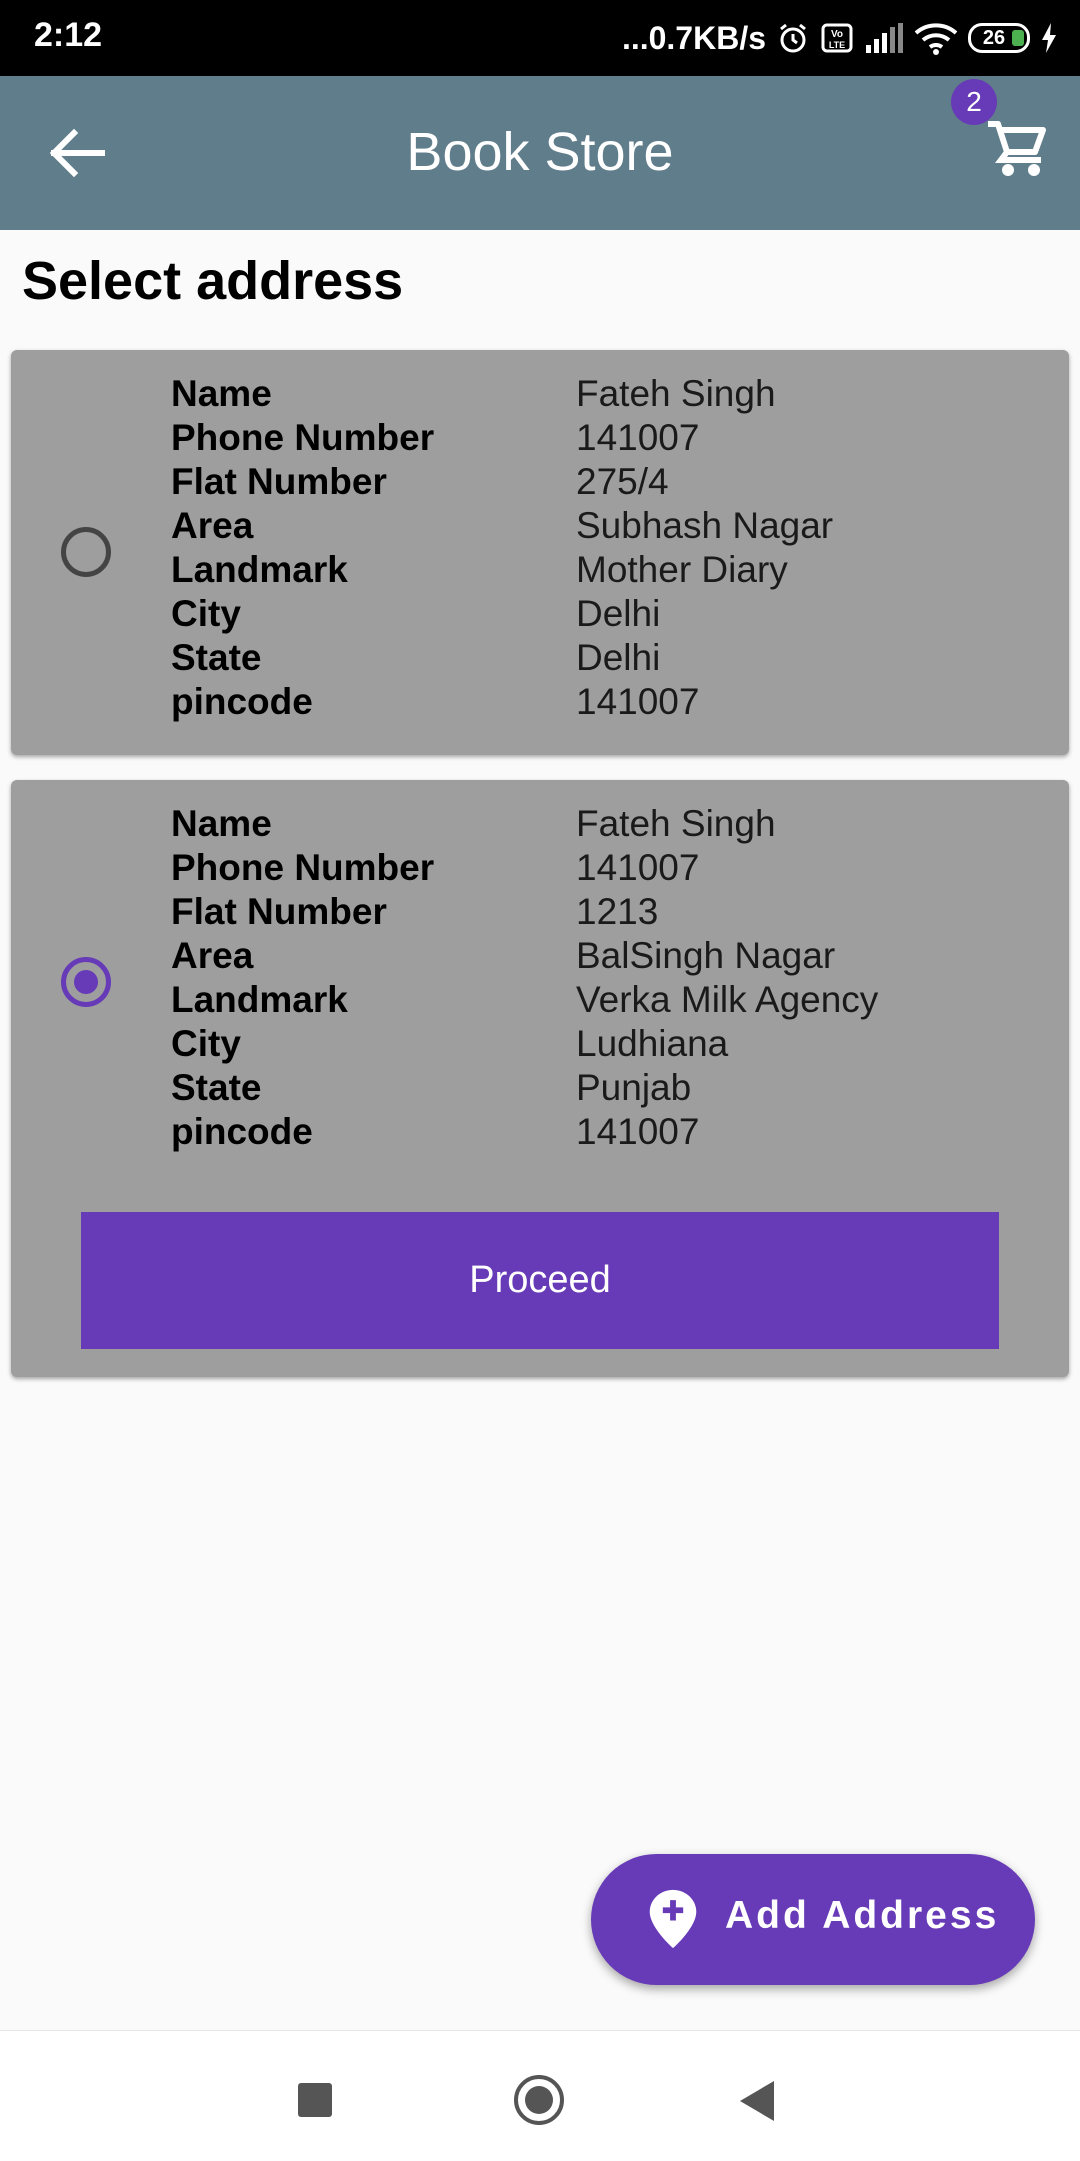 The height and width of the screenshot is (2161, 1080). I want to click on address-radio-selected, so click(86, 982).